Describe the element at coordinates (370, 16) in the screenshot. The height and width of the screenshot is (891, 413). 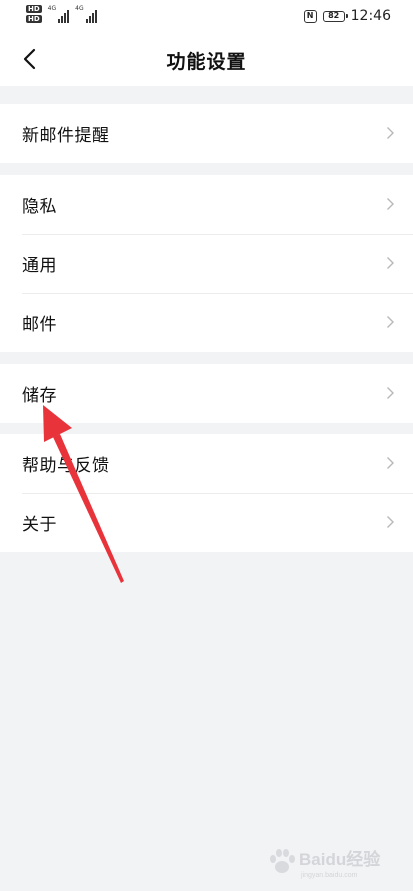
I see `status-time: 12:46` at that location.